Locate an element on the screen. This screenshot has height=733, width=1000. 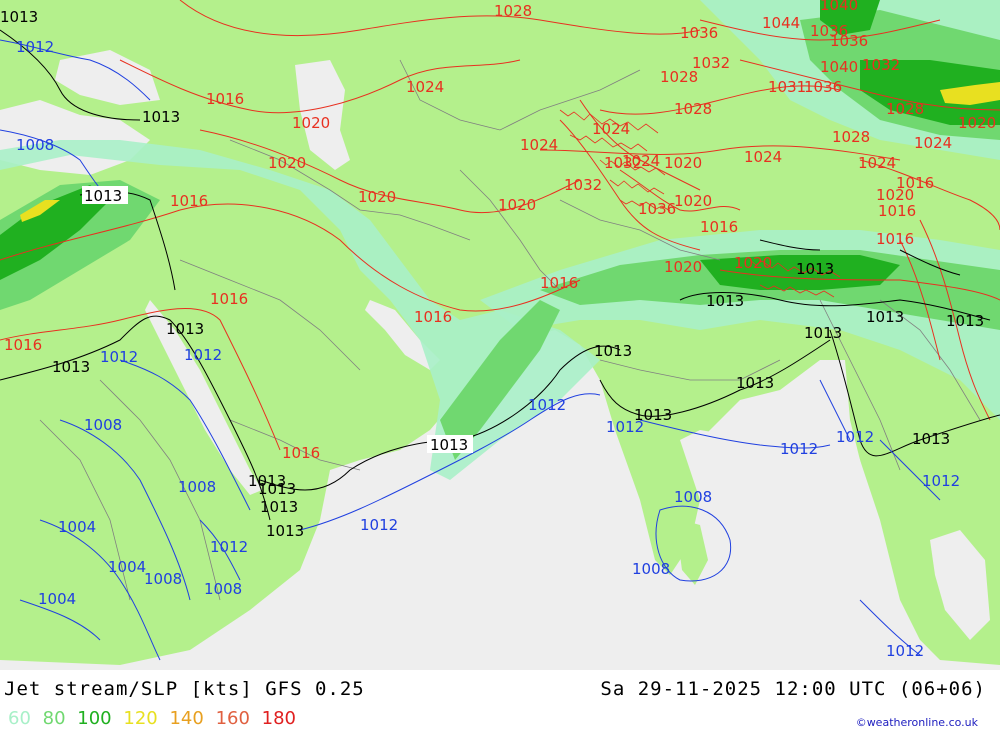
legend-item: 120 is located at coordinates (140, 718).